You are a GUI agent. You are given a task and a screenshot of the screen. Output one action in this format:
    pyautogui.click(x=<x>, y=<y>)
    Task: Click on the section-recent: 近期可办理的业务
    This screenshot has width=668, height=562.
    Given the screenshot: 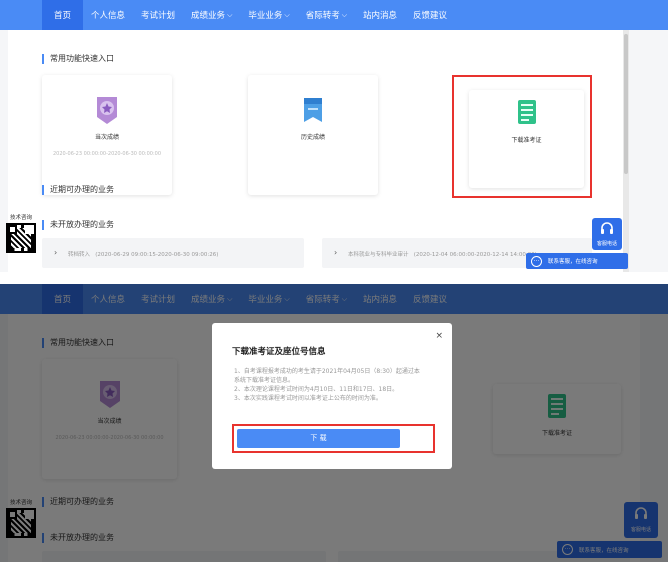 What is the action you would take?
    pyautogui.click(x=78, y=190)
    